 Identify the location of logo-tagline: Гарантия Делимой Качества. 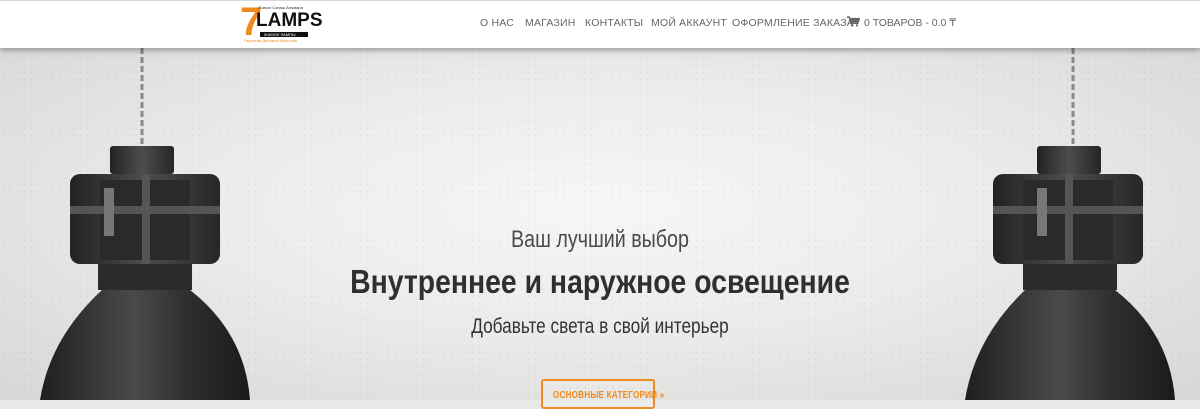
(270, 40).